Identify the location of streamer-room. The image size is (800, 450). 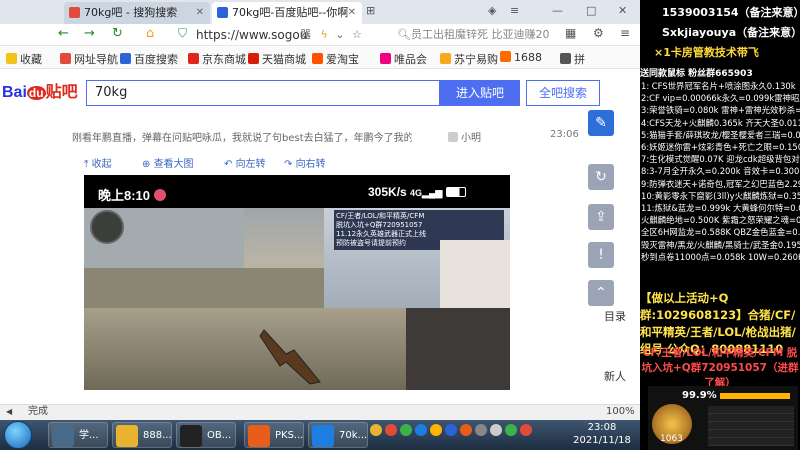
(475, 274).